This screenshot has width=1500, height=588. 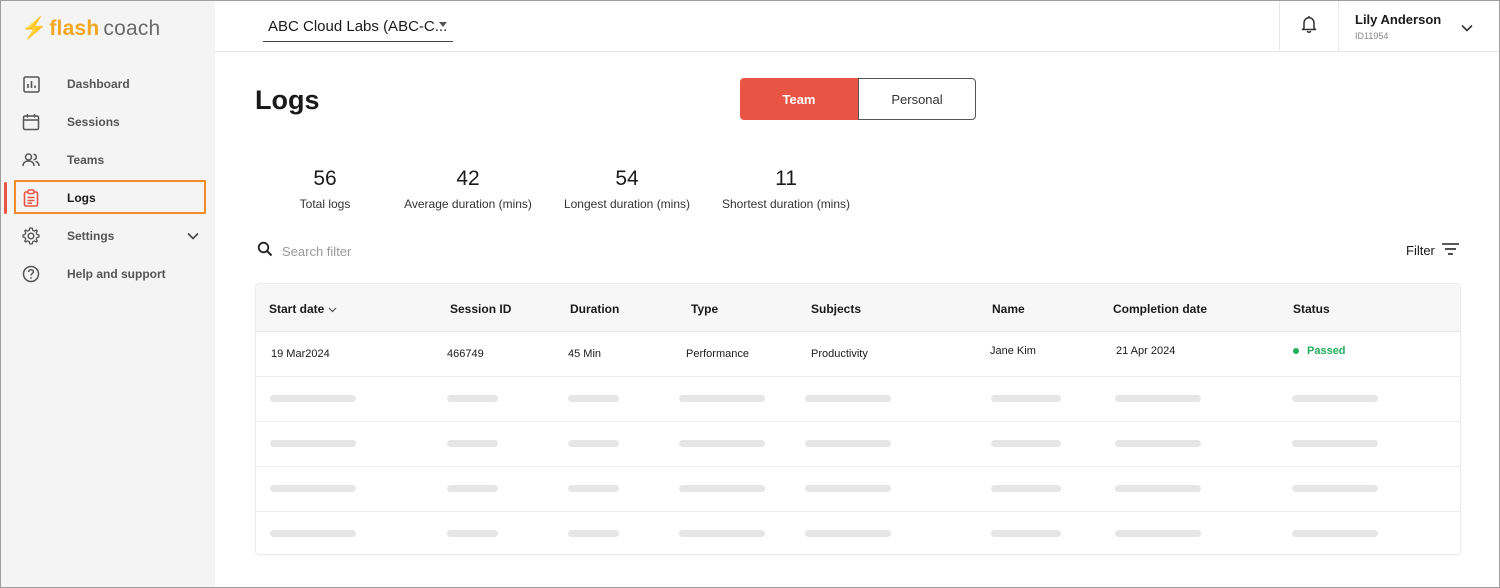 What do you see at coordinates (468, 178) in the screenshot?
I see `stat-value: 42` at bounding box center [468, 178].